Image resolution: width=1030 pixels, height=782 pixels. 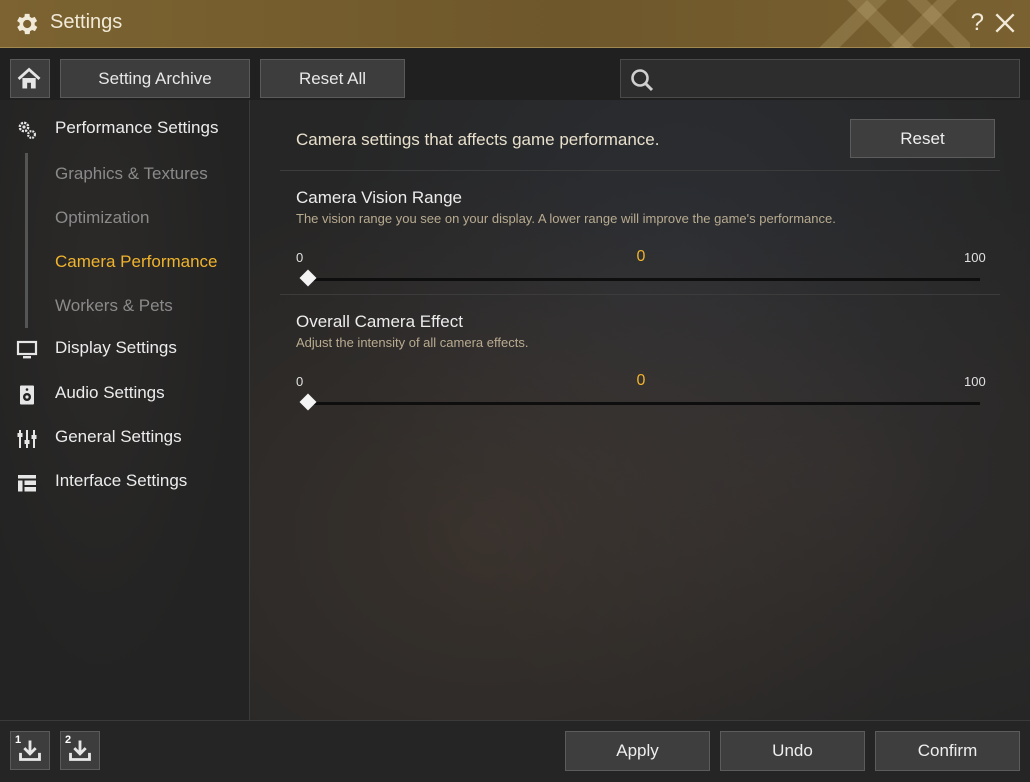 I want to click on sidebar-item-label: Audio Settings, so click(x=110, y=392).